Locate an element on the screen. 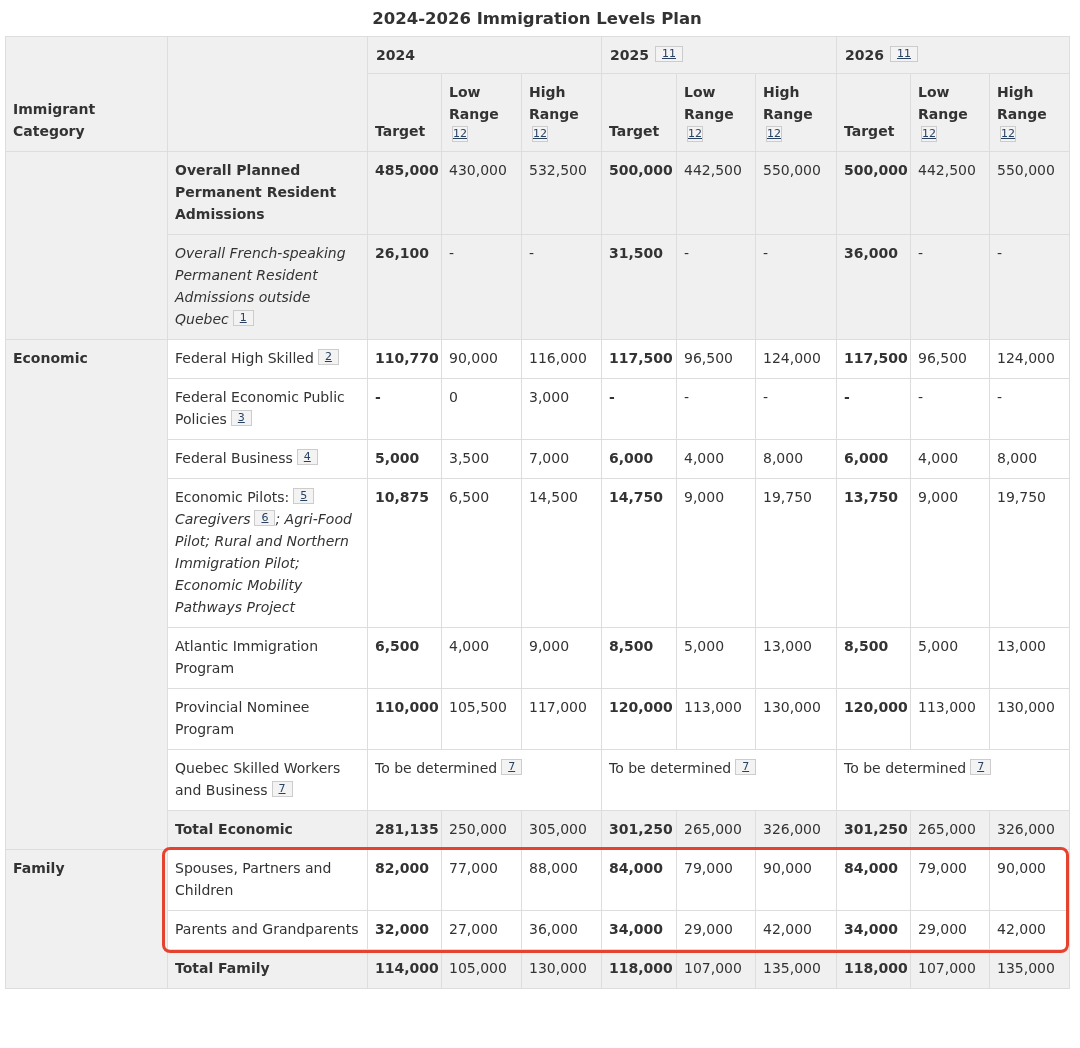 This screenshot has width=1080, height=1048. row-label: Overall Planned Permanent Resident Admissions is located at coordinates (267, 193).